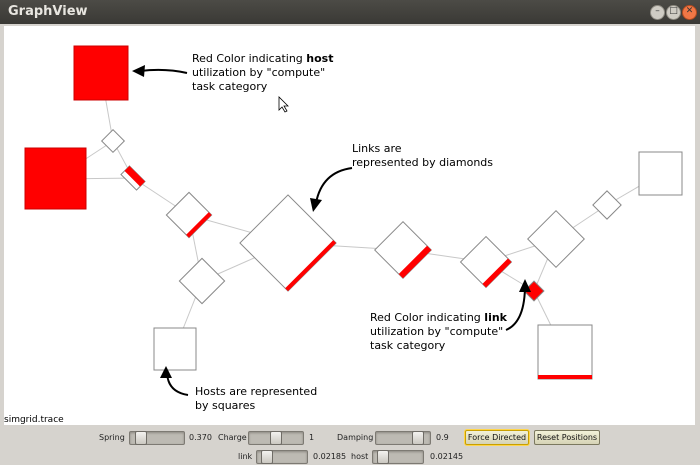  Describe the element at coordinates (330, 456) in the screenshot. I see `link-scale-value: 0.02185` at that location.